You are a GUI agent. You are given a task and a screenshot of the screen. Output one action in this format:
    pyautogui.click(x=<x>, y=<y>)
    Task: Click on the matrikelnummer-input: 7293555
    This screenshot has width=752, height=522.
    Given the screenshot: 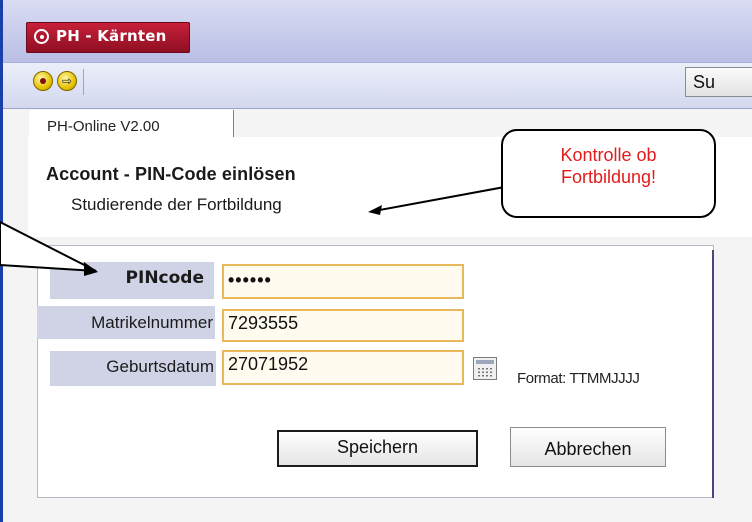 What is the action you would take?
    pyautogui.click(x=343, y=325)
    